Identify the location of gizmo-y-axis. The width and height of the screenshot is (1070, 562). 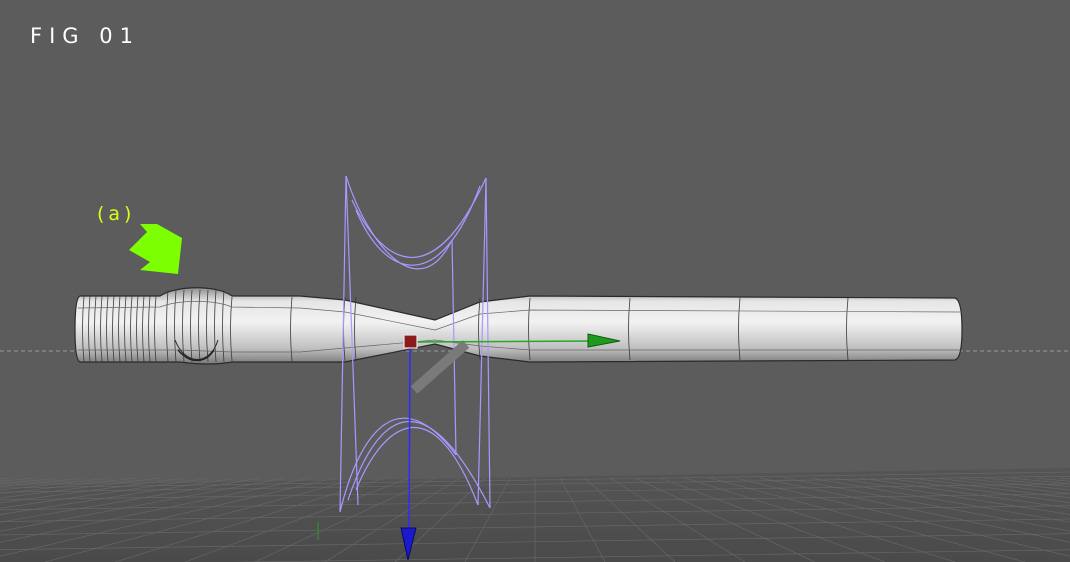
(409, 437).